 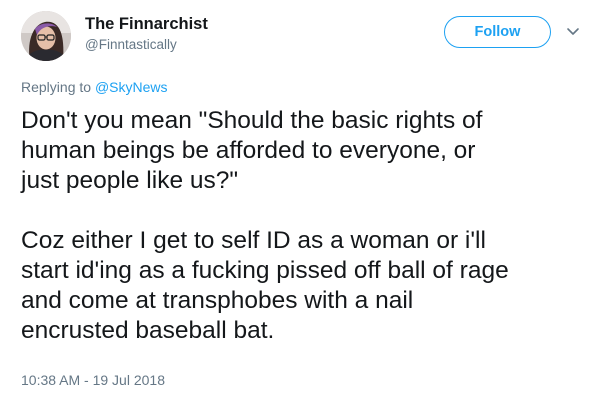 I want to click on chevron-down-icon, so click(x=573, y=32).